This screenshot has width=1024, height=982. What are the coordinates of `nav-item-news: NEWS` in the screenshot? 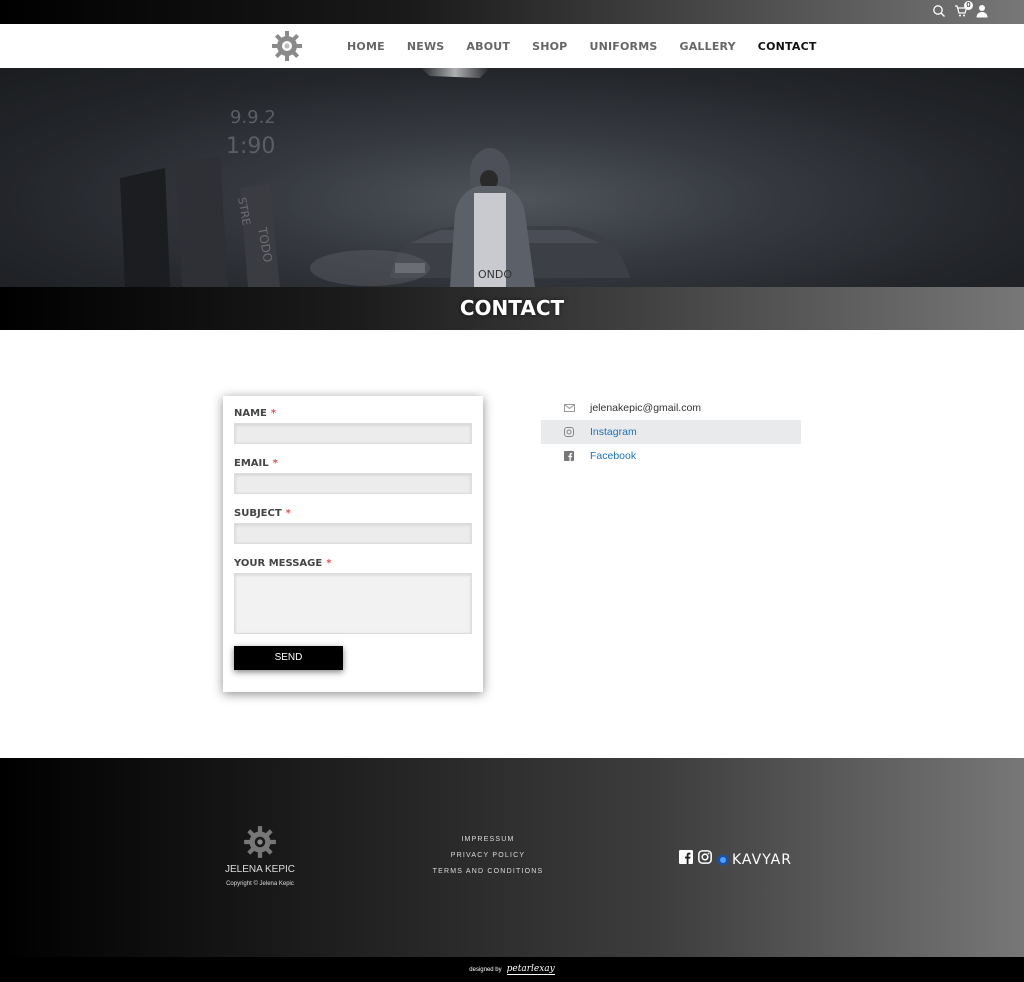 It's located at (426, 46).